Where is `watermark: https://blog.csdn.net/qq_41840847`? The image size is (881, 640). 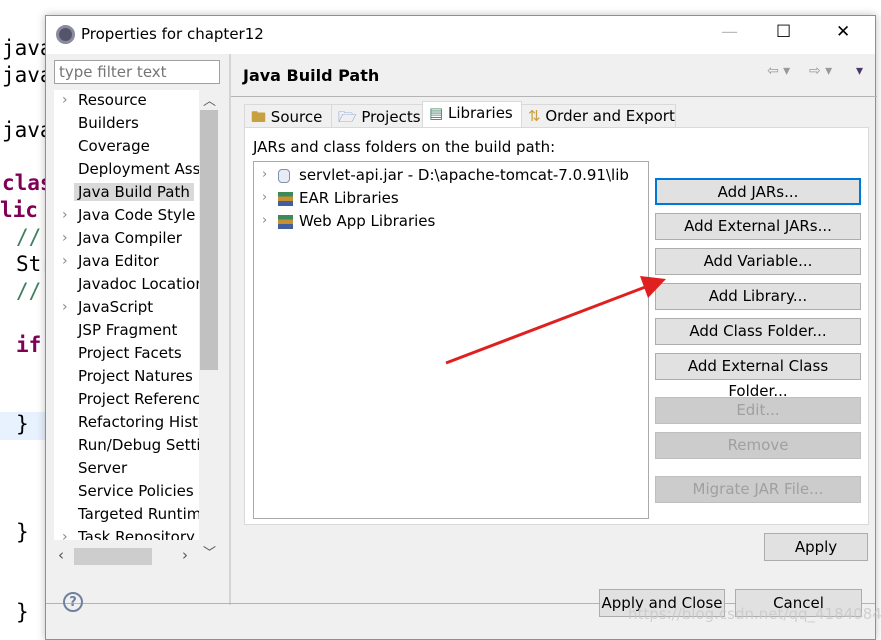 watermark: https://blog.csdn.net/qq_41840847 is located at coordinates (754, 614).